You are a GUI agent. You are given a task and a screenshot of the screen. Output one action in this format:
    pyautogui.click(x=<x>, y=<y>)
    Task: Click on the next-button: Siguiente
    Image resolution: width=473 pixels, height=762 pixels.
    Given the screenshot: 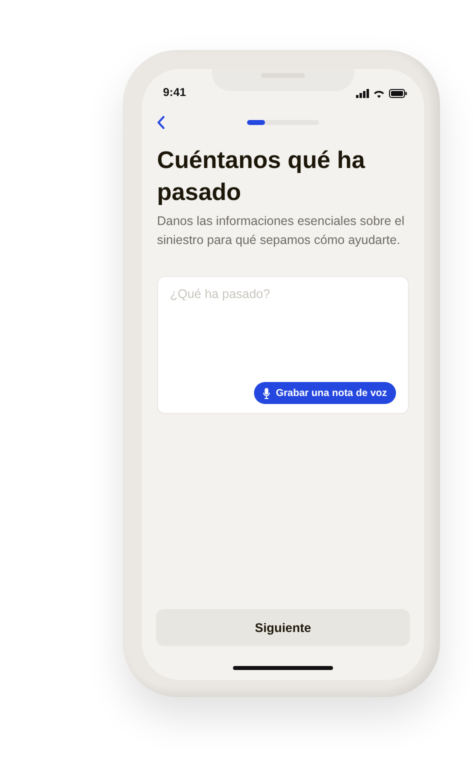 What is the action you would take?
    pyautogui.click(x=283, y=627)
    